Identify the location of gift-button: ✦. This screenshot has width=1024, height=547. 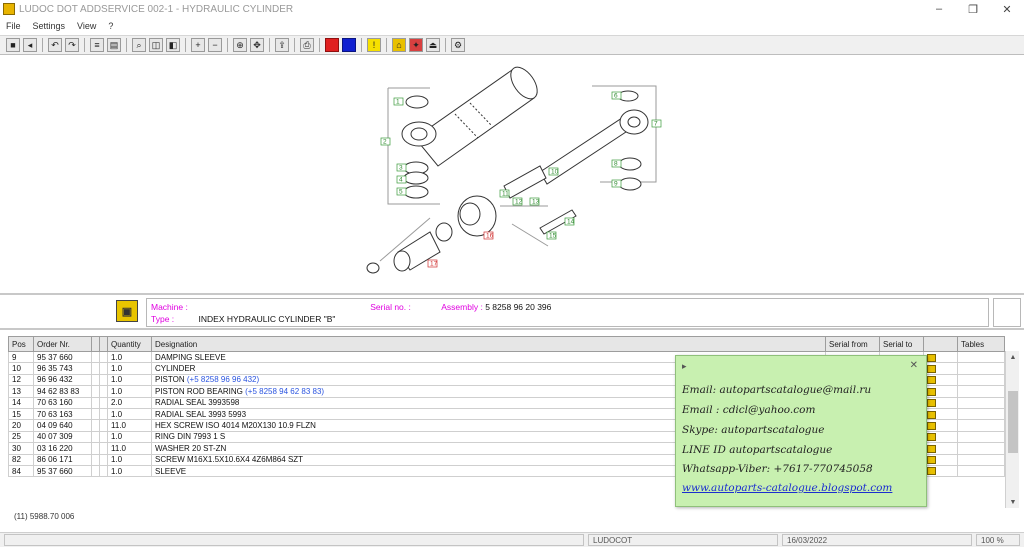
(416, 45).